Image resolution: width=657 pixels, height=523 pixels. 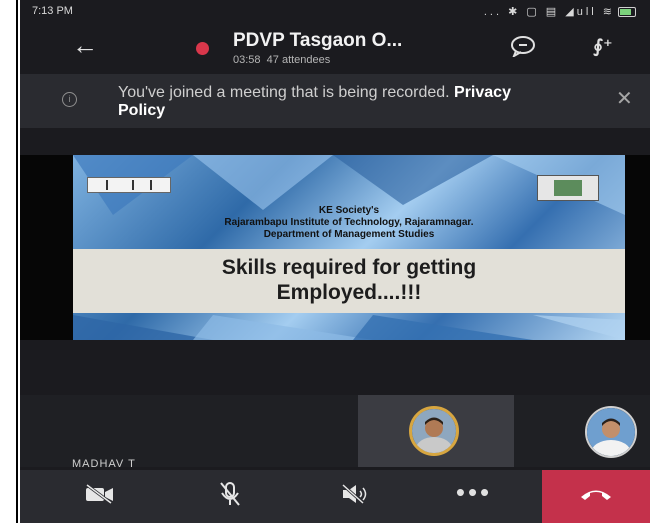 I want to click on mic-off-icon, so click(x=230, y=496).